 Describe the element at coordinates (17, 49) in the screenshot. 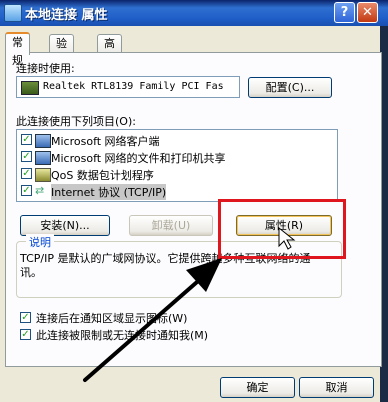

I see `tab-general: 常规` at that location.